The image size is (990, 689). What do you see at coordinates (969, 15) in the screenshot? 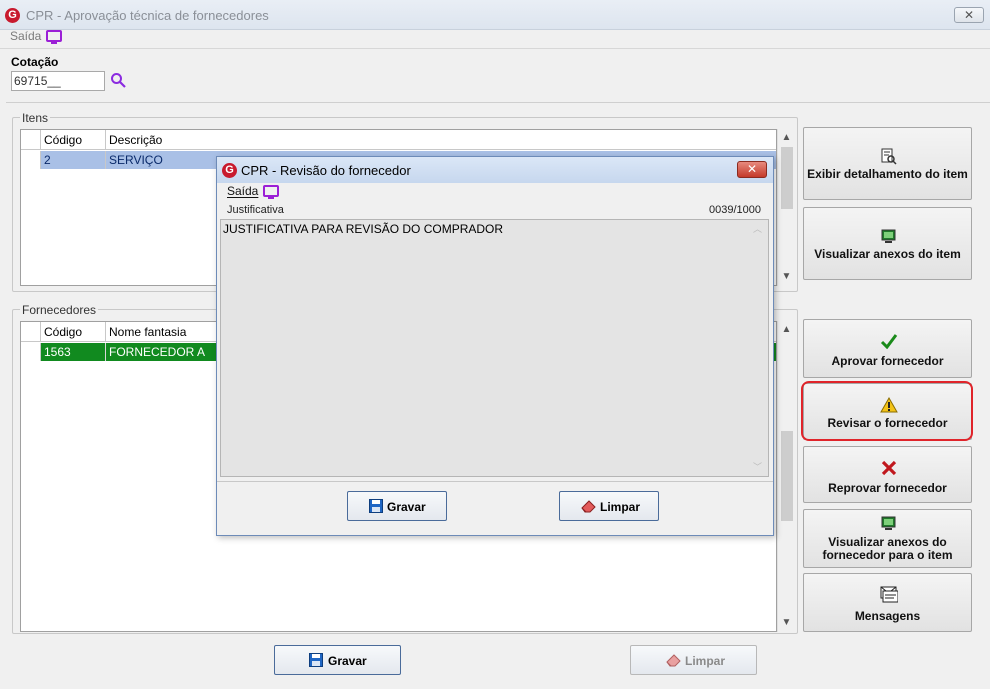
I see `window-close-button: ✕` at bounding box center [969, 15].